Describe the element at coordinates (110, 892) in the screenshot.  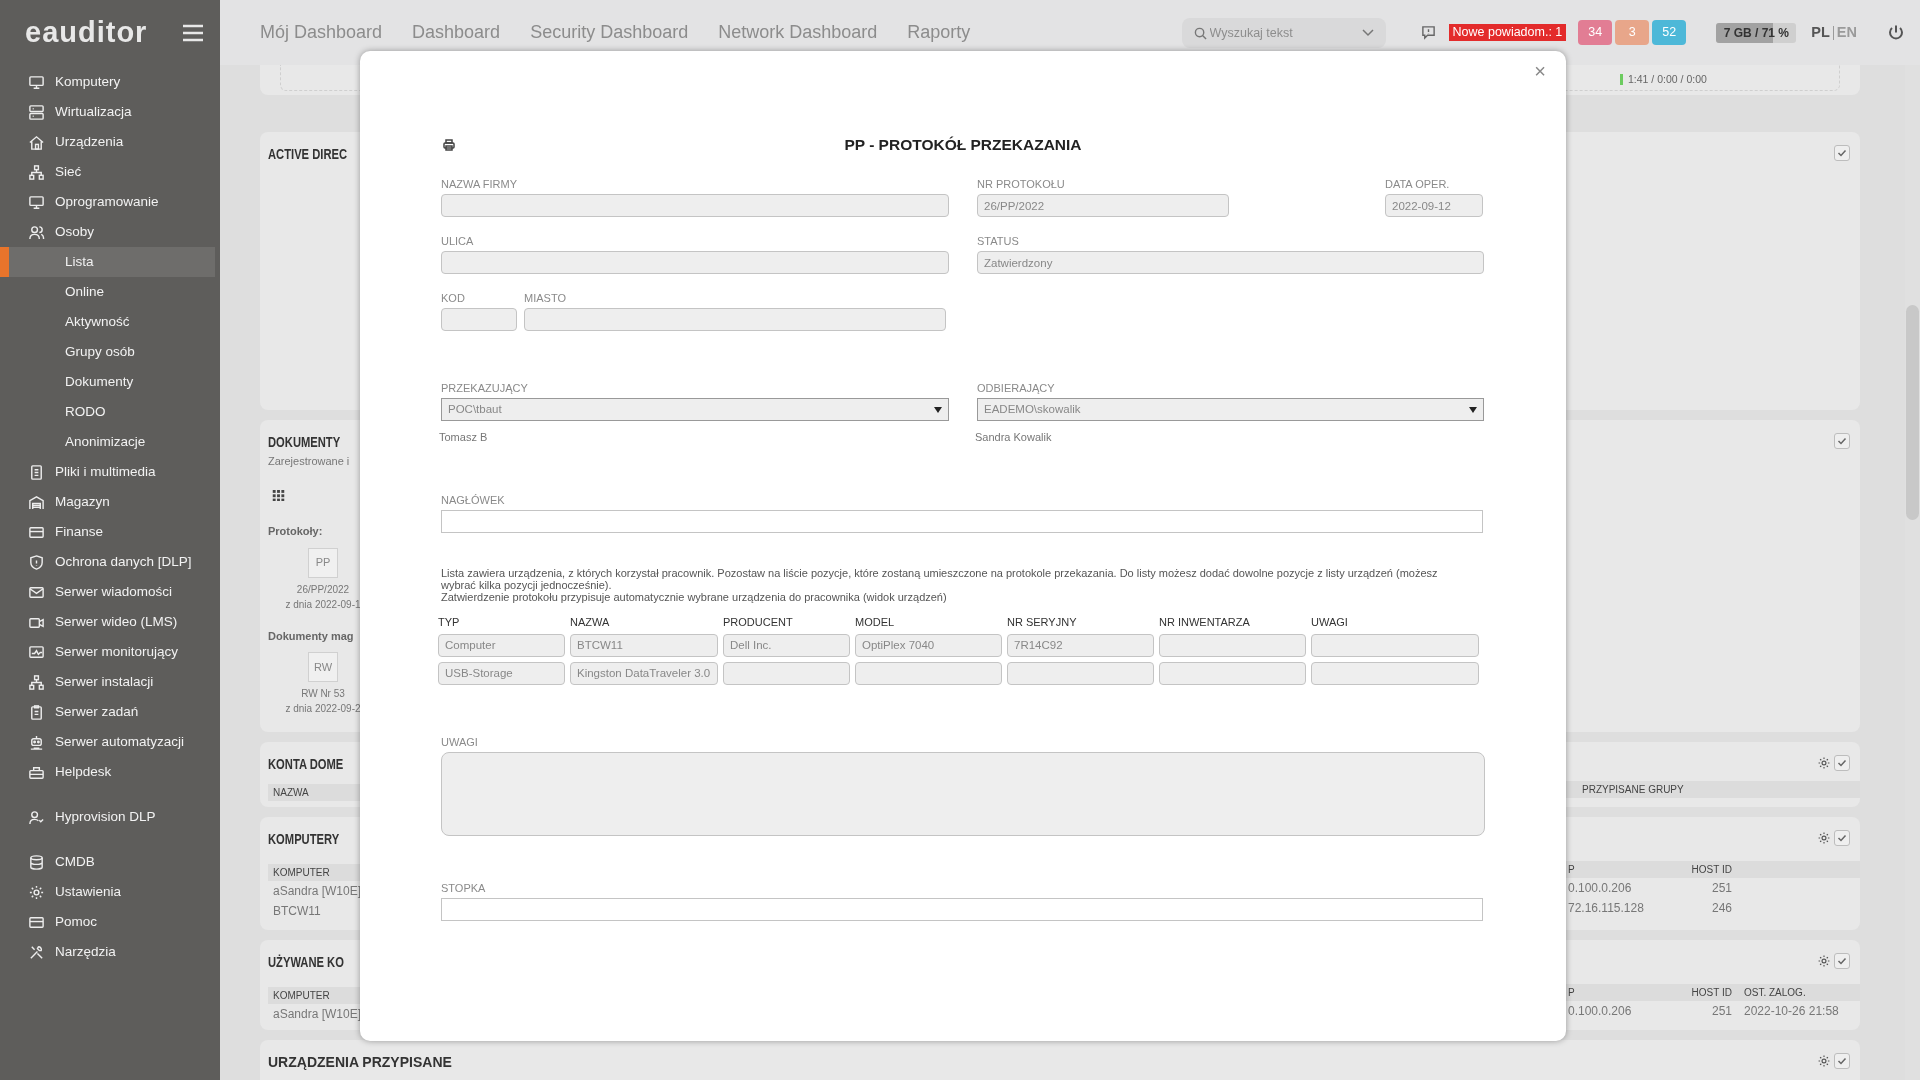
I see `sidebar-item: Ustawienia` at that location.